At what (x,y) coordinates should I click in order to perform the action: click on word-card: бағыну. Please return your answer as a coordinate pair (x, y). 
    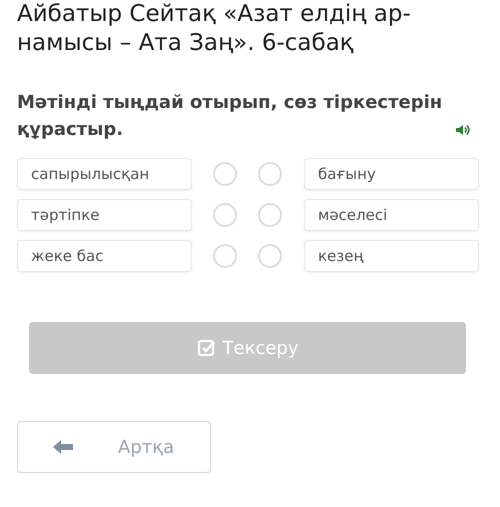
    Looking at the image, I should click on (391, 174).